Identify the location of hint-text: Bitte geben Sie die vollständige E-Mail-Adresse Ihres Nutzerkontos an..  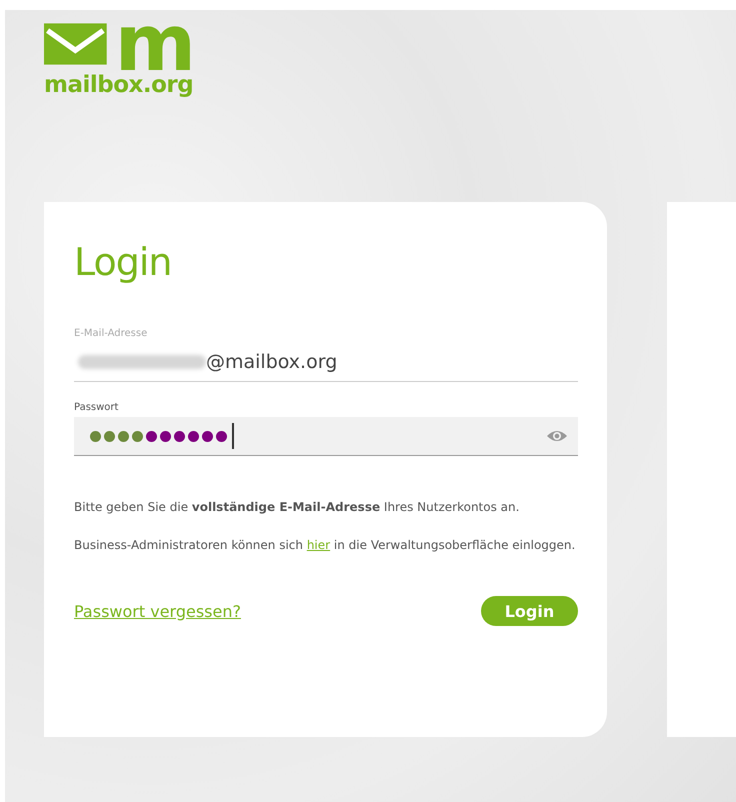
(297, 507).